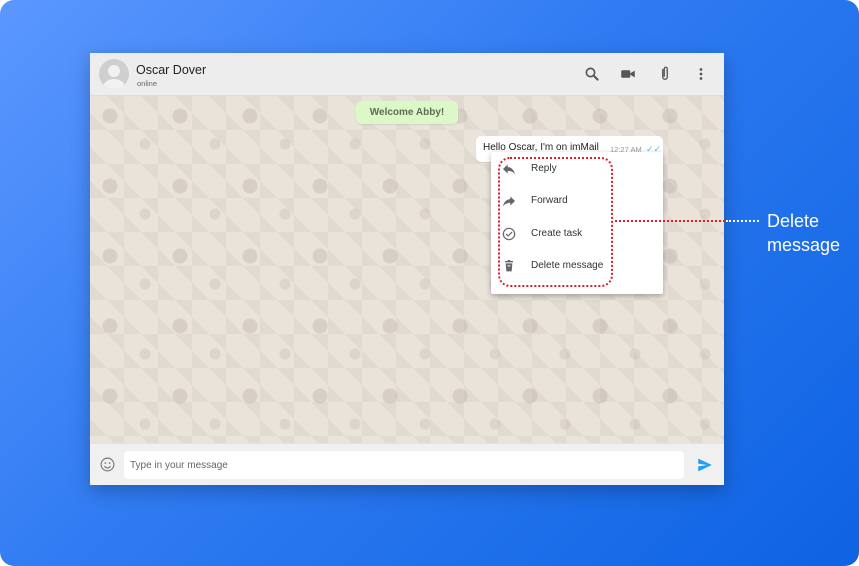 The height and width of the screenshot is (566, 859). What do you see at coordinates (407, 112) in the screenshot?
I see `welcome-banner: Welcome Abby!` at bounding box center [407, 112].